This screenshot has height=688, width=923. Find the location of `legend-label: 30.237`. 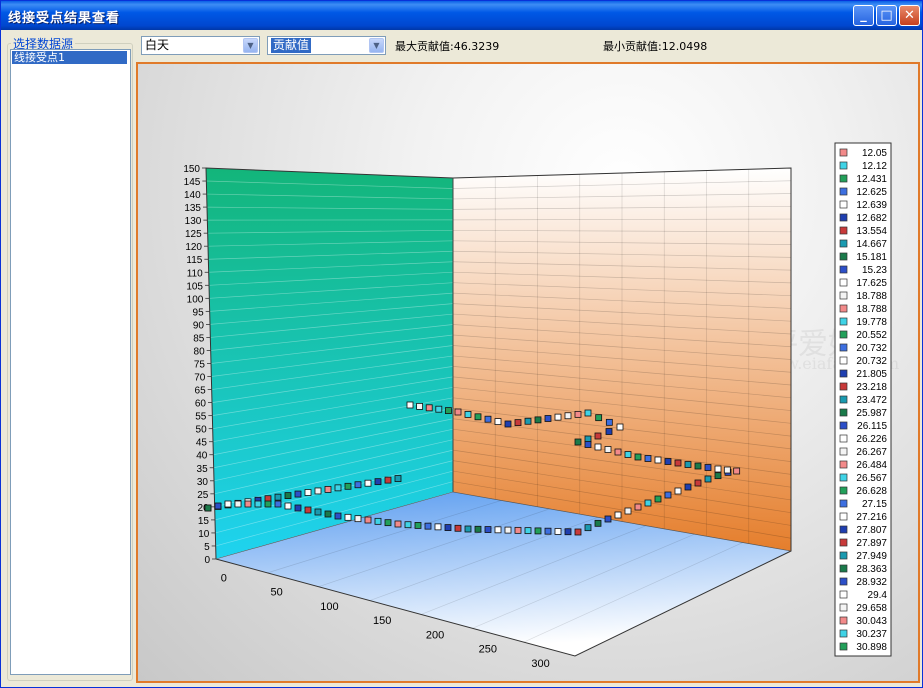

legend-label: 30.237 is located at coordinates (871, 634).